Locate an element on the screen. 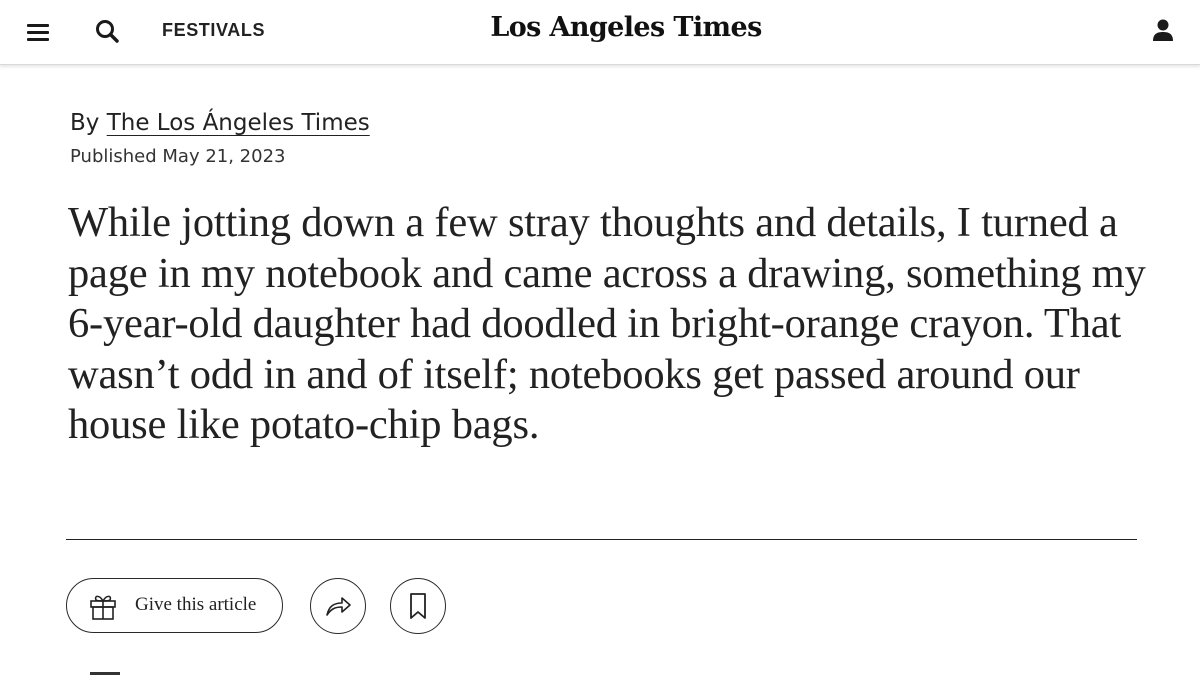 Image resolution: width=1200 pixels, height=680 pixels. cutoff-image-edge is located at coordinates (105, 673).